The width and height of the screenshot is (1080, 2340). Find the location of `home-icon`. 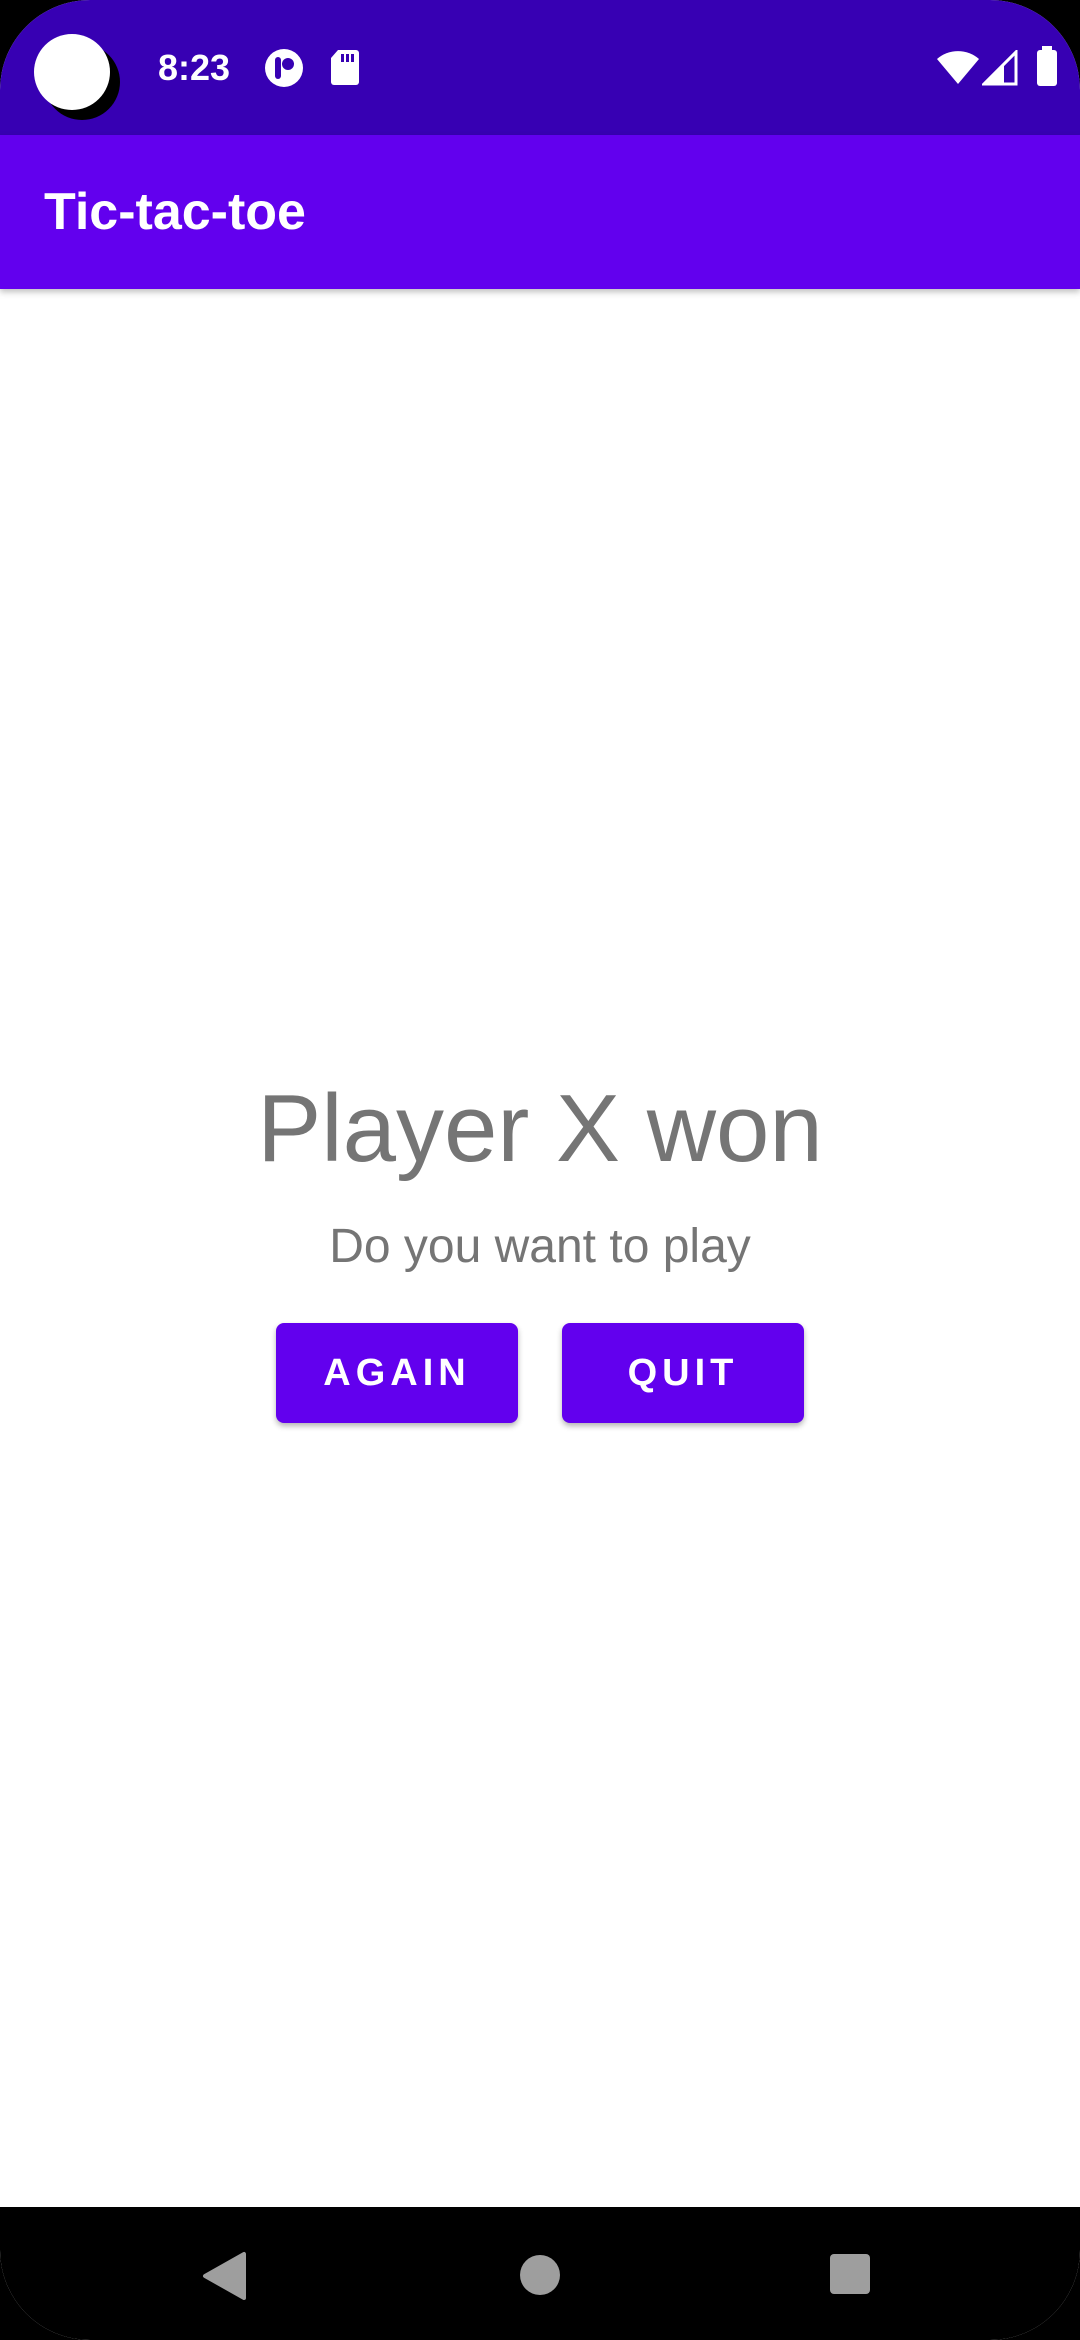

home-icon is located at coordinates (540, 2277).